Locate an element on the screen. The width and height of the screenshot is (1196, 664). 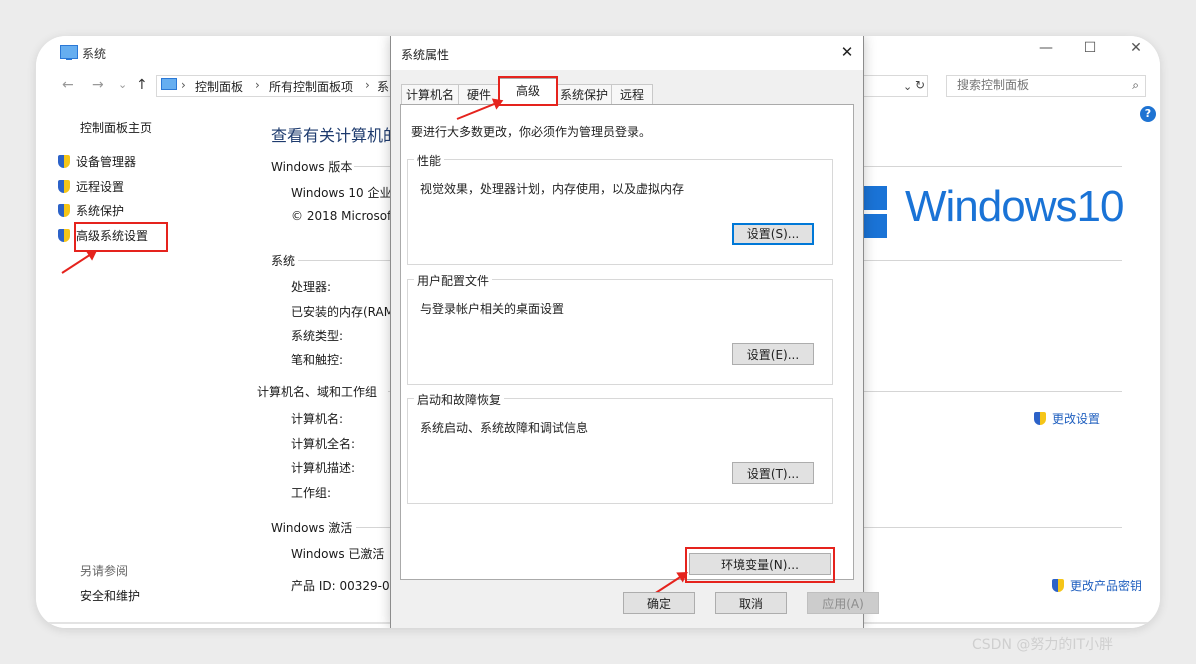
system-type-label: 系统类型: is located at coordinates (317, 336).